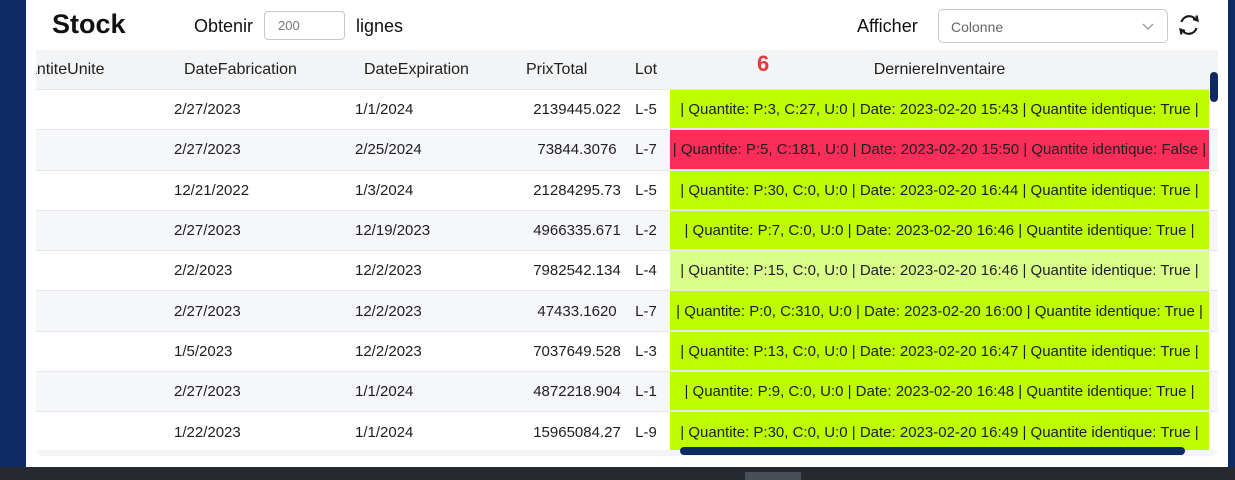 Image resolution: width=1235 pixels, height=480 pixels. What do you see at coordinates (577, 351) in the screenshot?
I see `cell-prix-total: 7037649.528` at bounding box center [577, 351].